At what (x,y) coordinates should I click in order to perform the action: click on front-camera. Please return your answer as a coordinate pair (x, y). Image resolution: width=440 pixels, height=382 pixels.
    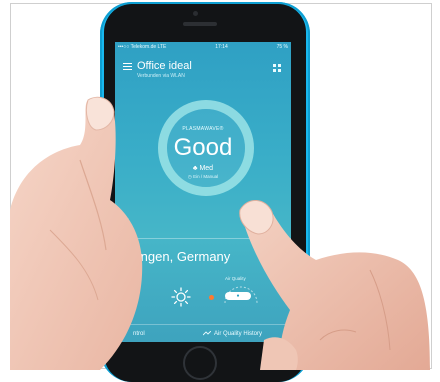
    Looking at the image, I should click on (195, 13).